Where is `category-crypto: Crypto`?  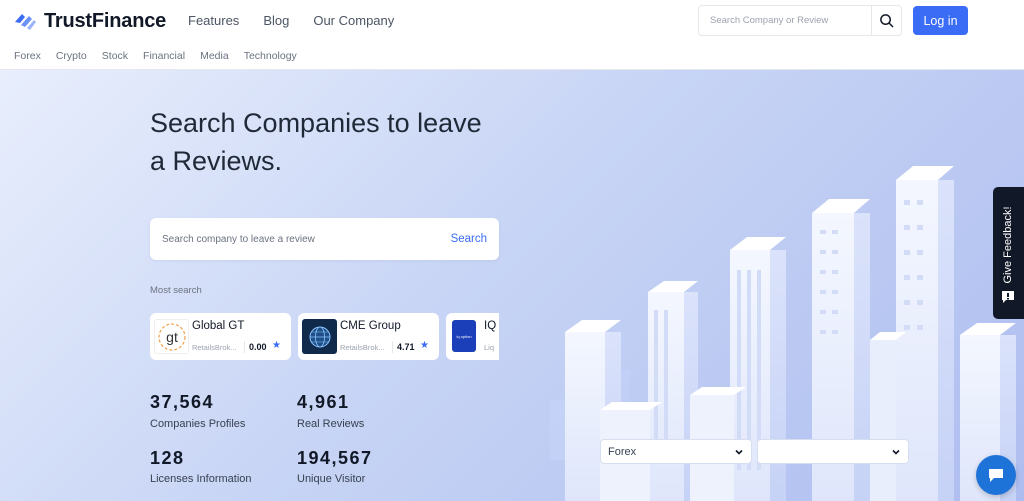 category-crypto: Crypto is located at coordinates (71, 56).